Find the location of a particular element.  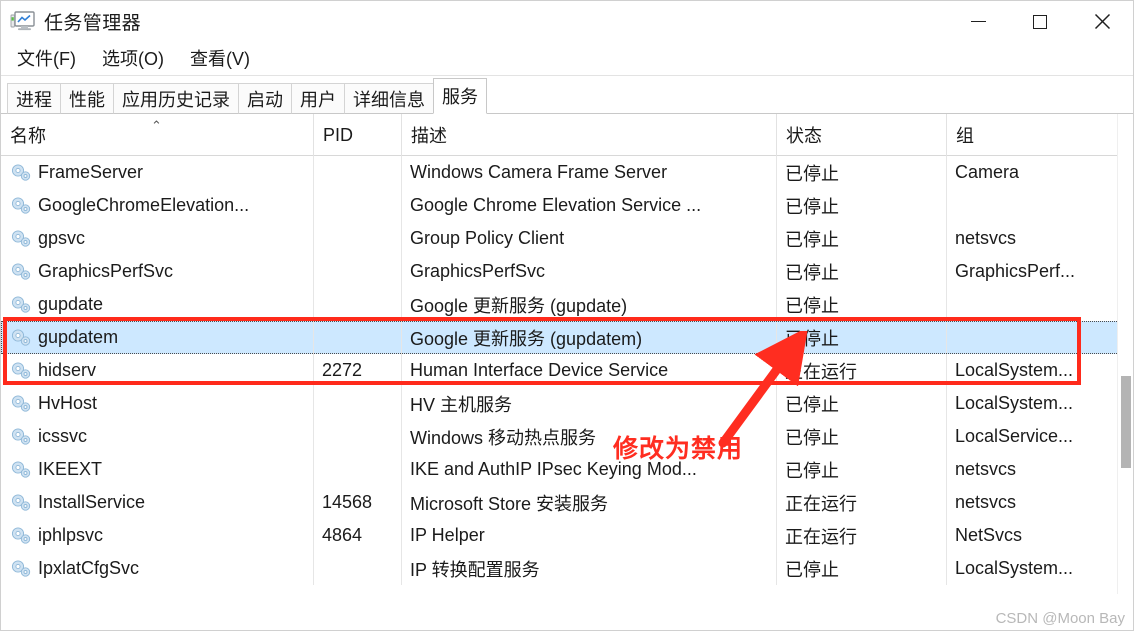

menu-item-file: 文件(F) is located at coordinates (48, 58).